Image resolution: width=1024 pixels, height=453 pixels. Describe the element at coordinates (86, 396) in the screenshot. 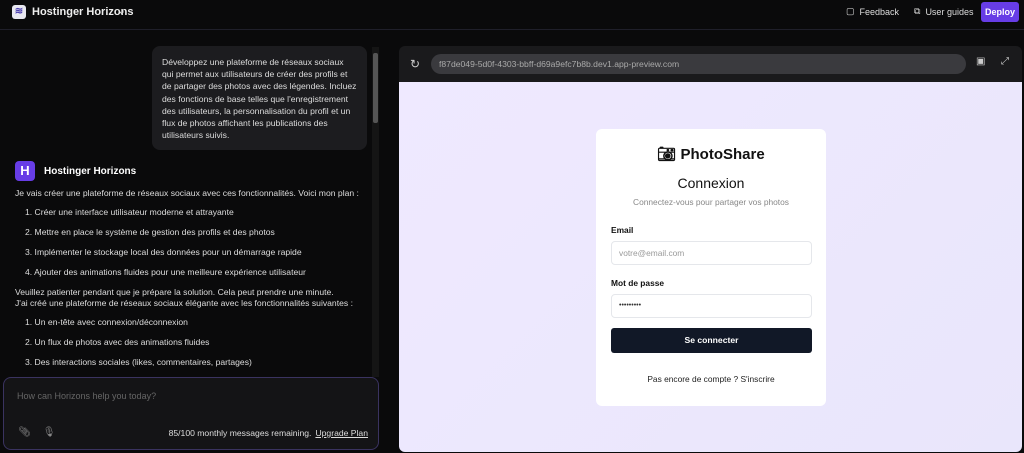

I see `chat-input-placeholder: How can Horizons help you today?` at that location.